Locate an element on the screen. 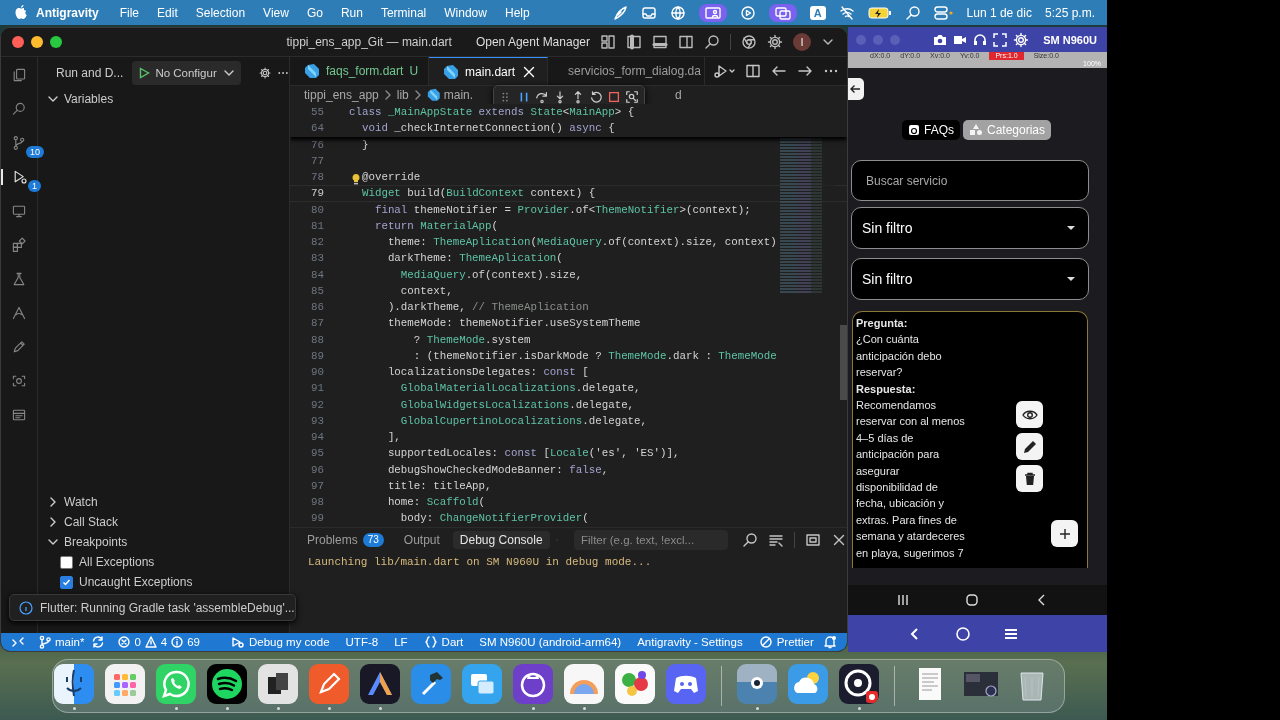 This screenshot has height=720, width=1280. app-grid-icon is located at coordinates (125, 684).